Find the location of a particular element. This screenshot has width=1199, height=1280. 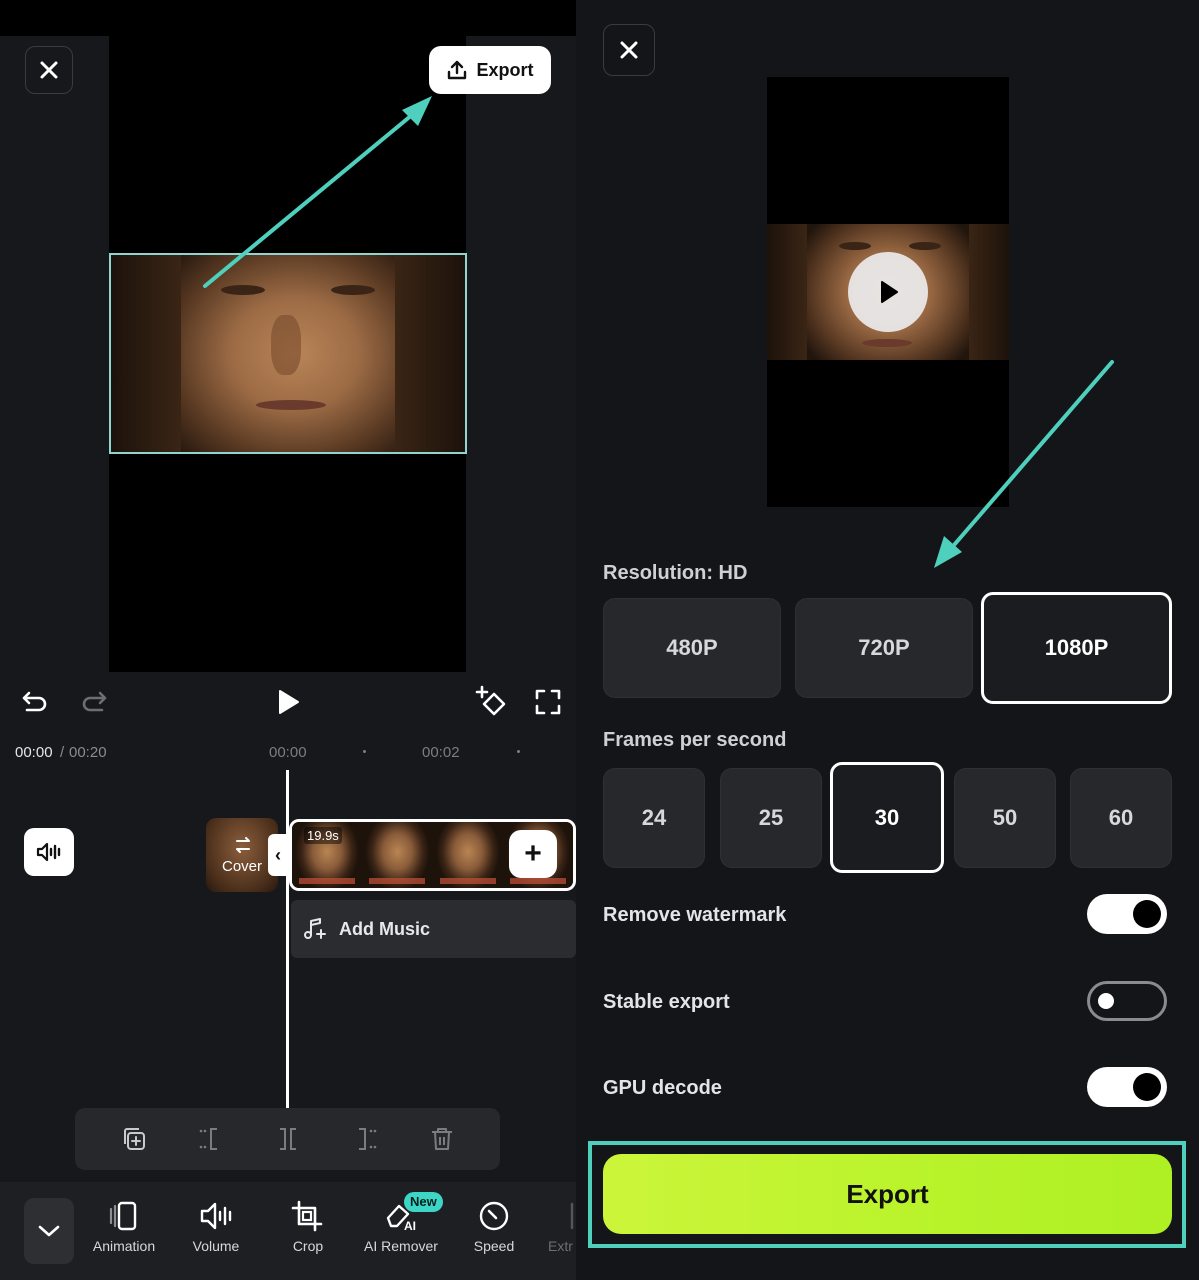

crop-icon is located at coordinates (307, 1216).